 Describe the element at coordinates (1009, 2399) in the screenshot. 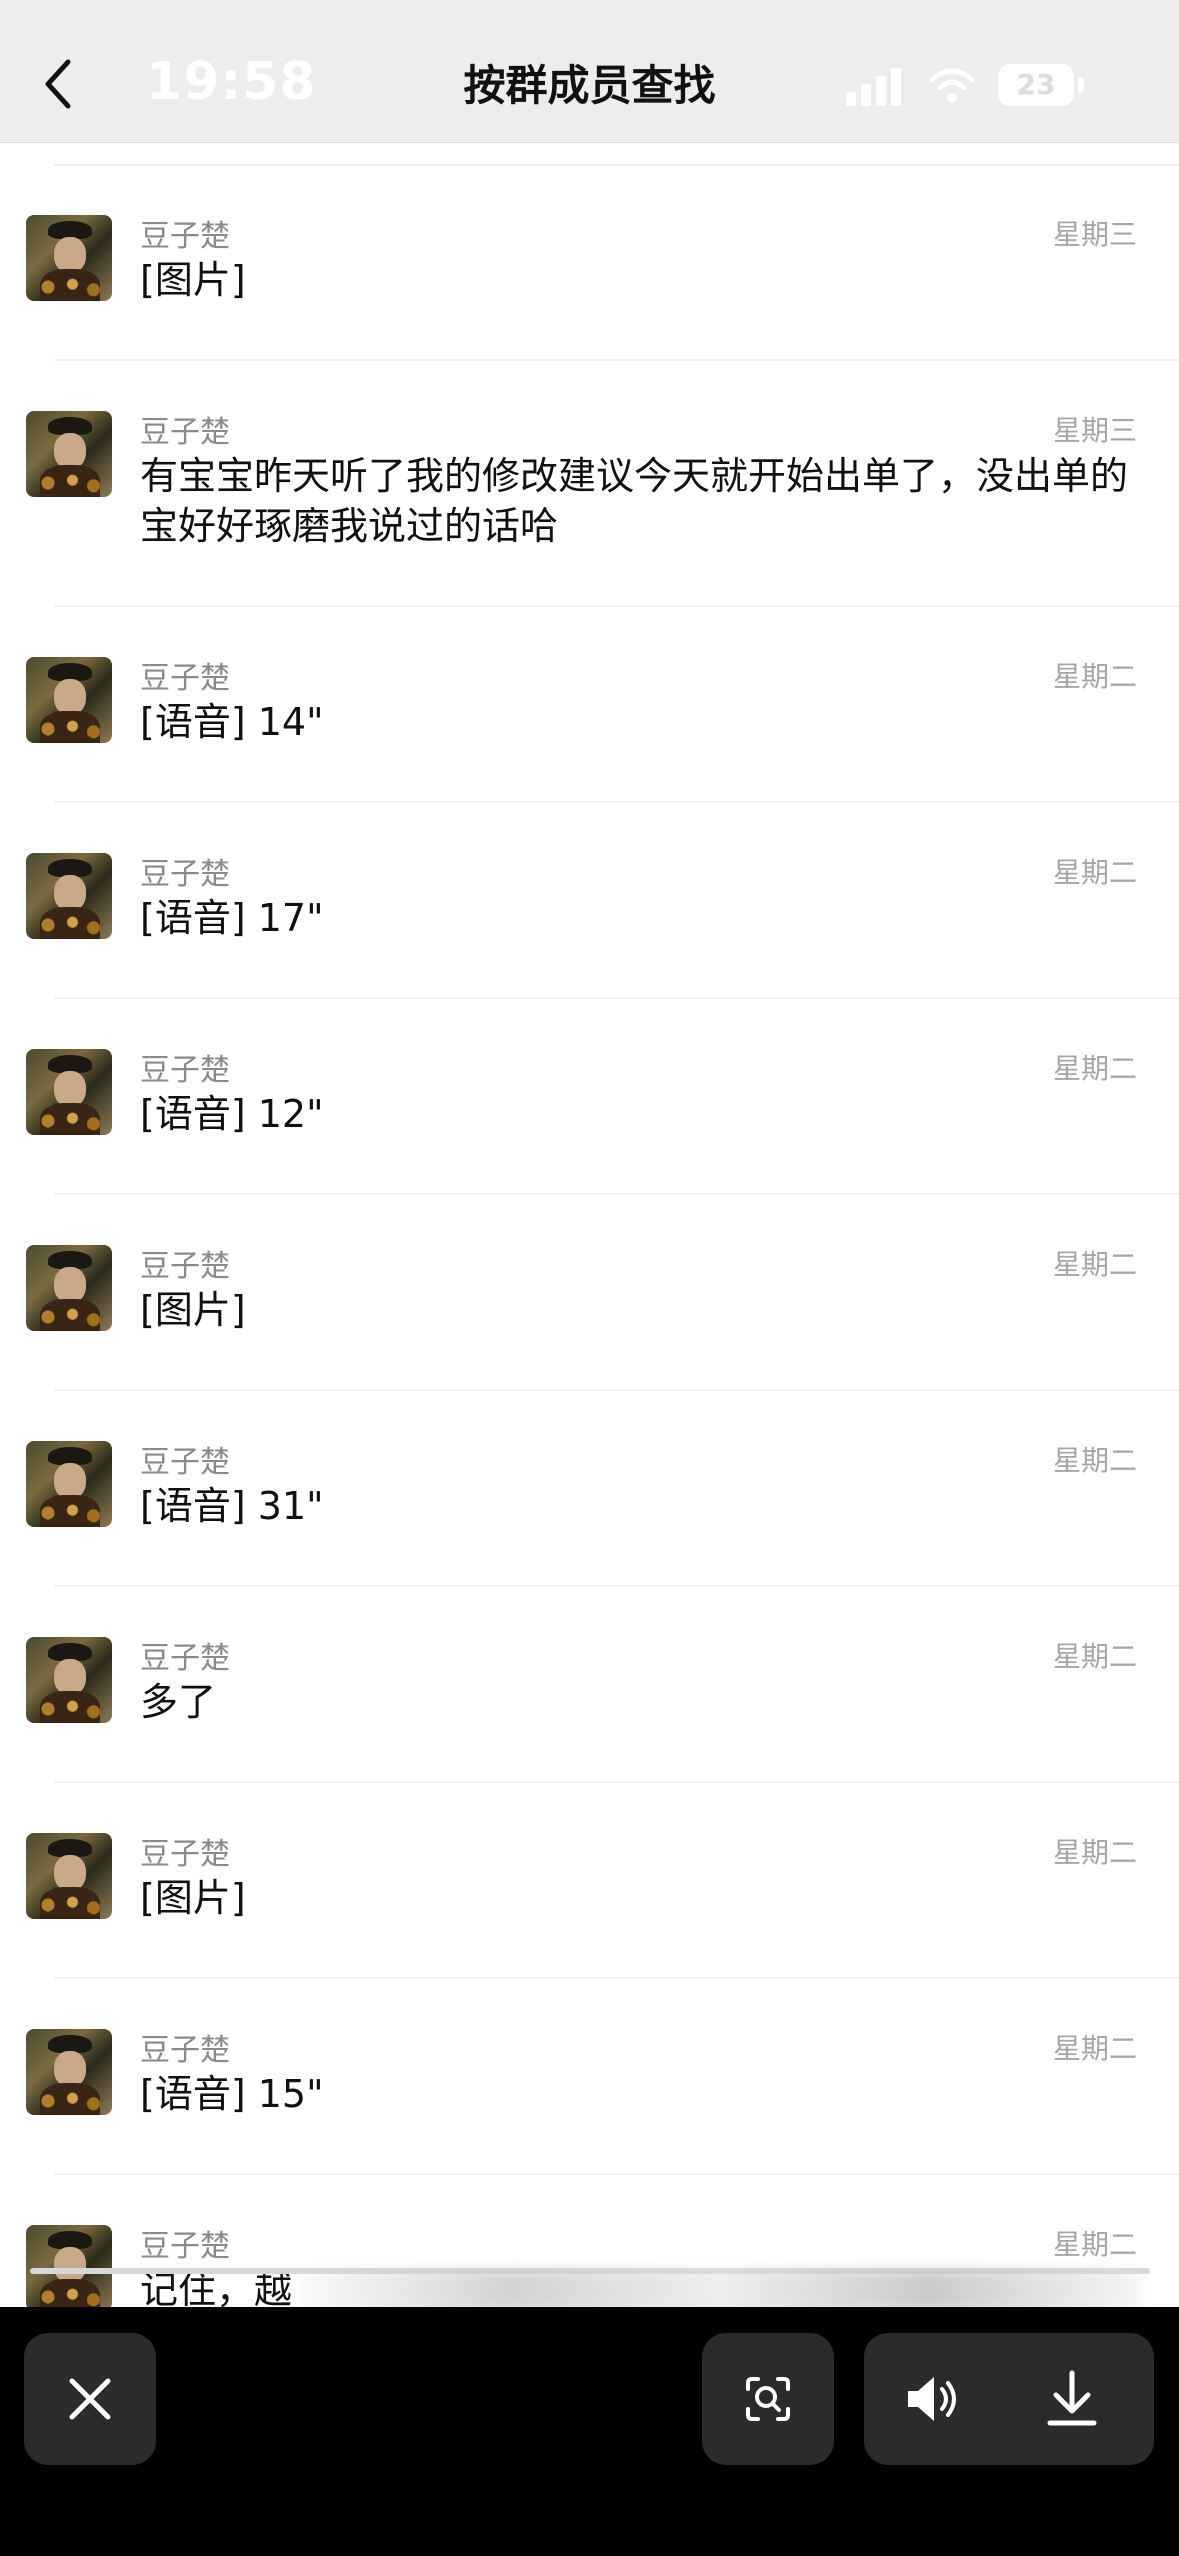

I see `media-actions` at that location.